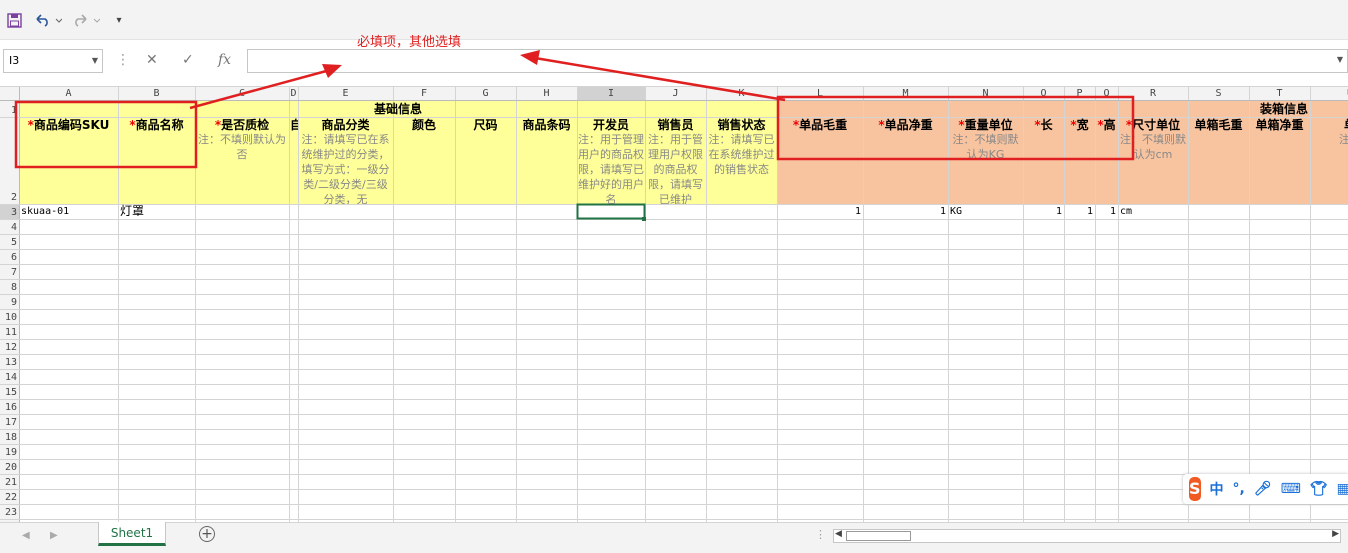 The height and width of the screenshot is (553, 1348). Describe the element at coordinates (838, 534) in the screenshot. I see `scroll-left-icon: ◀` at that location.